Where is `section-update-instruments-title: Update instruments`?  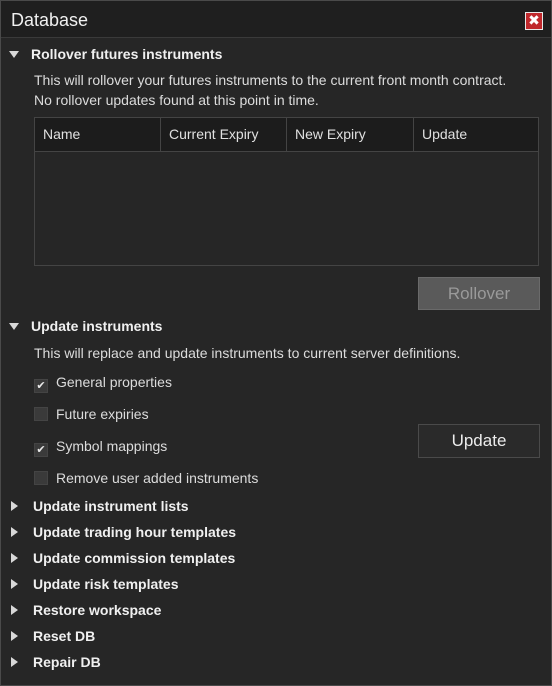
section-update-instruments-title: Update instruments is located at coordinates (97, 326).